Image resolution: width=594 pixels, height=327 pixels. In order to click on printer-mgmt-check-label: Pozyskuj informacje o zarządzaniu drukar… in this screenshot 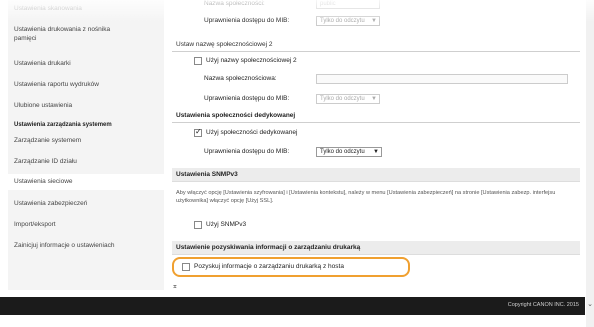, I will do `click(269, 266)`.